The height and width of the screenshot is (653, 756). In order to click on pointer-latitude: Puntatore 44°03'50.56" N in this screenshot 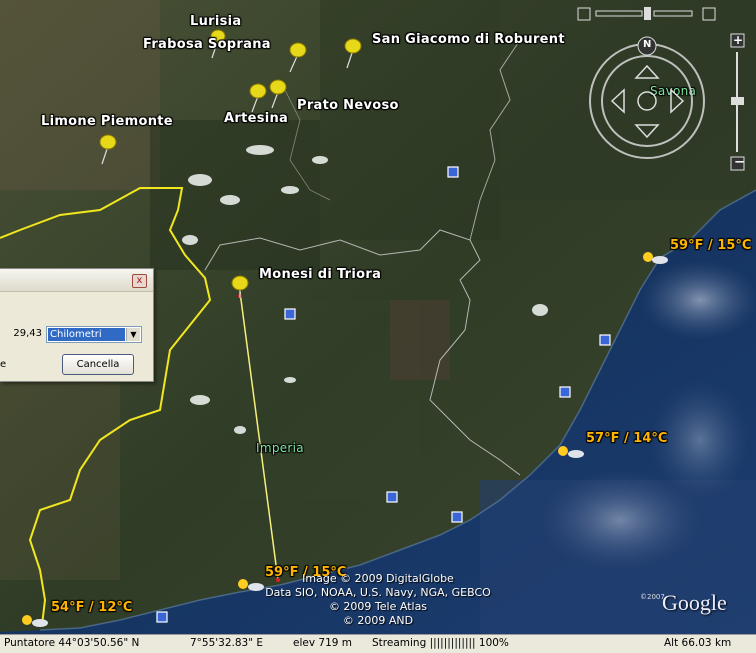, I will do `click(72, 643)`.